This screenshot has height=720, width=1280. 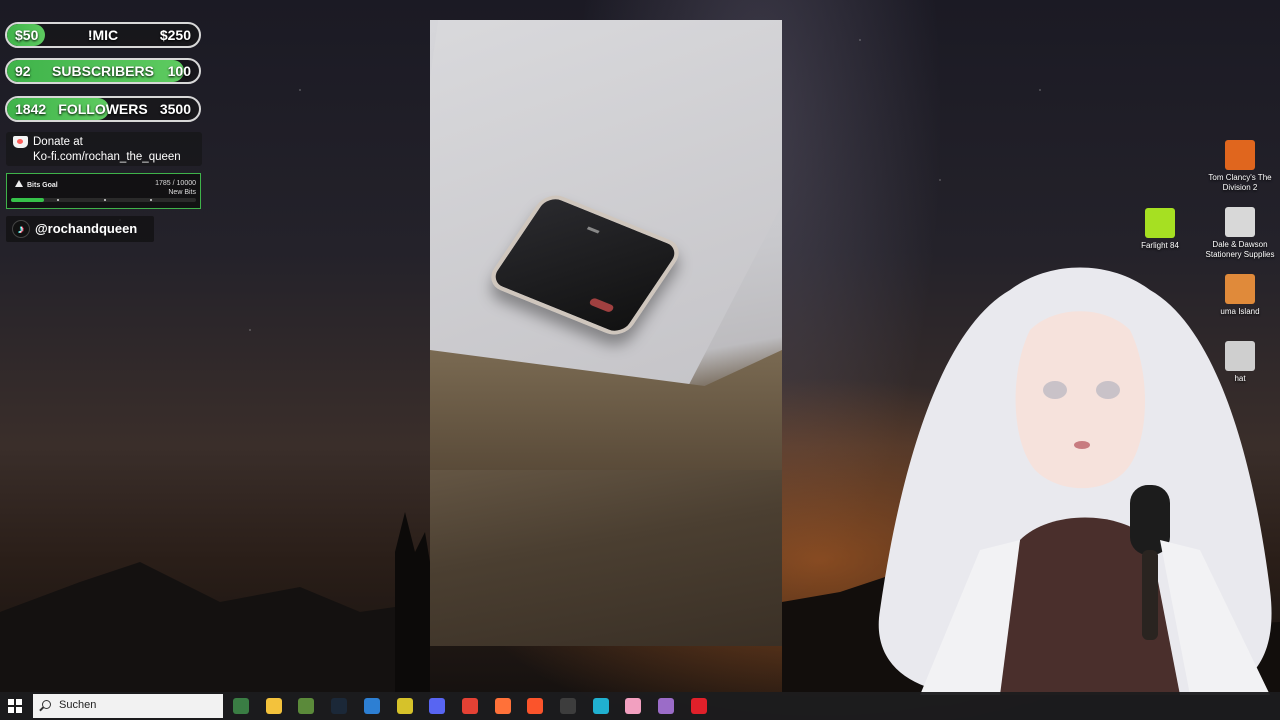 I want to click on minecraft-icon, so click(x=306, y=706).